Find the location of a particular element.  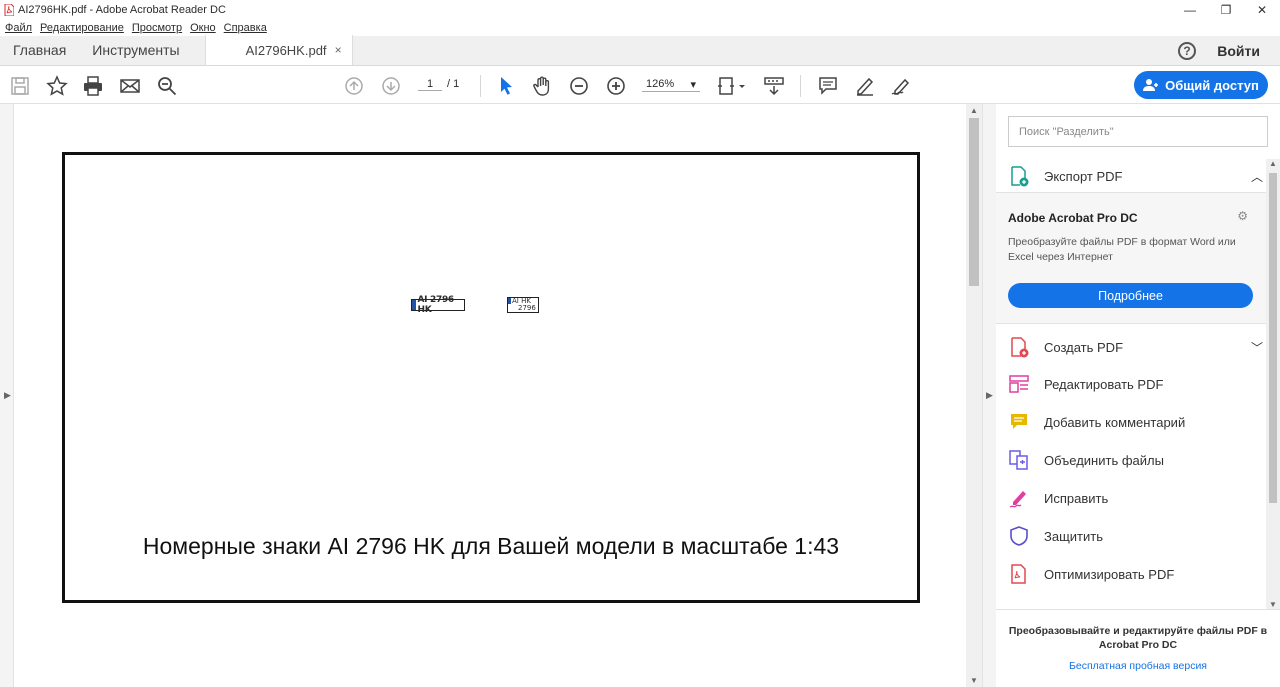

free-trial-link: Бесплатная пробная версия is located at coordinates (1138, 666).